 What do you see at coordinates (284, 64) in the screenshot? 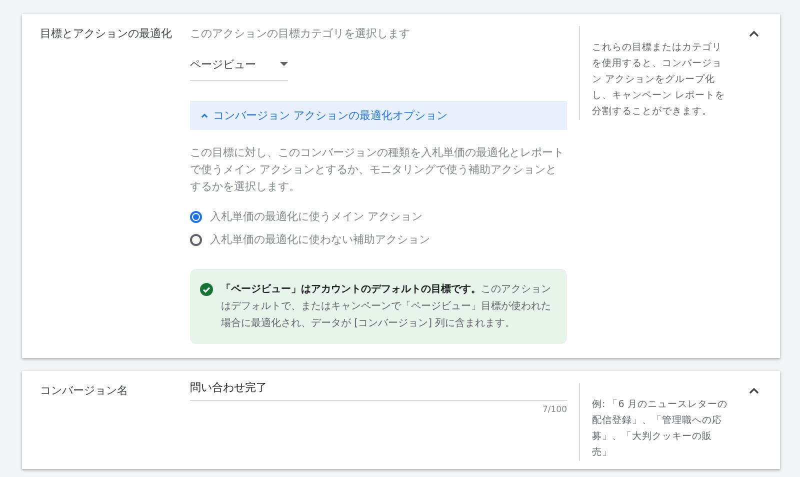
I see `dropdown-arrow-icon` at bounding box center [284, 64].